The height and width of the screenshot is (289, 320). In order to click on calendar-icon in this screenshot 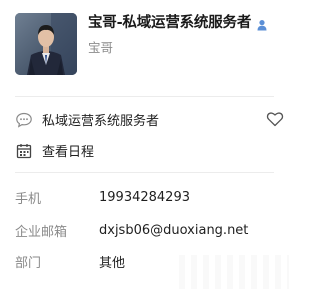, I will do `click(24, 151)`.